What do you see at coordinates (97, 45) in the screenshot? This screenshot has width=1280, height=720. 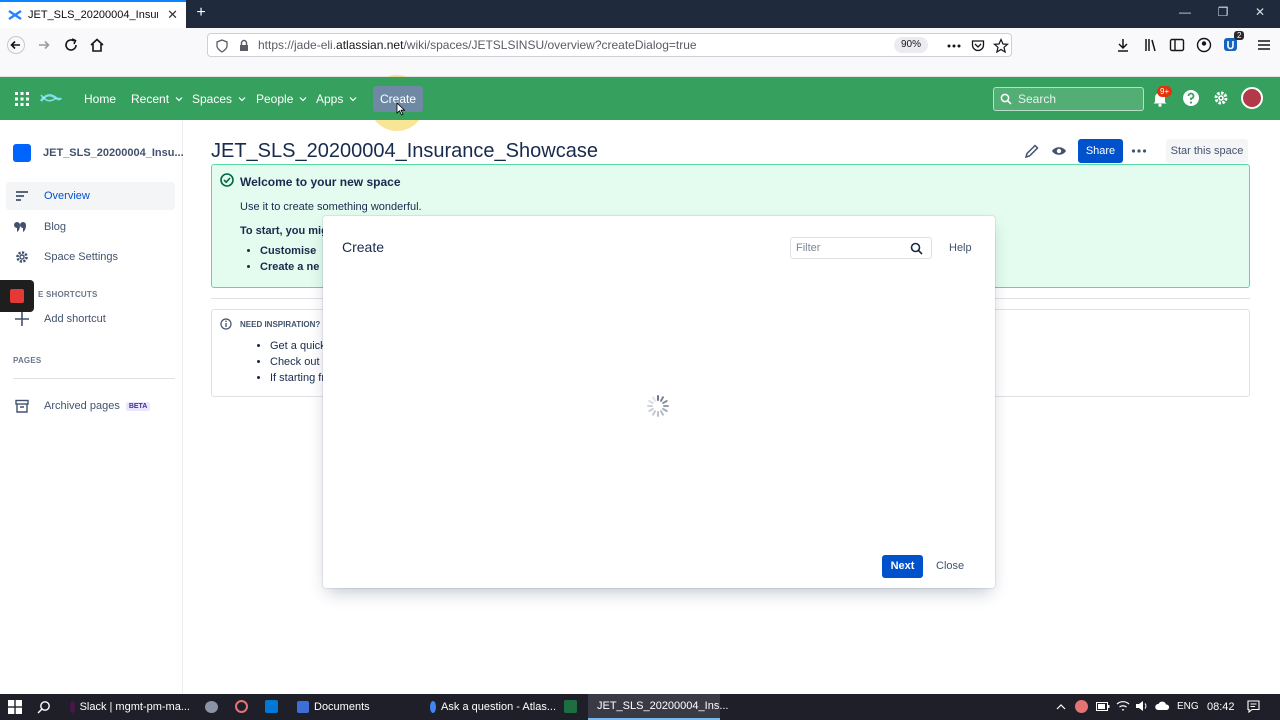 I see `home-icon` at bounding box center [97, 45].